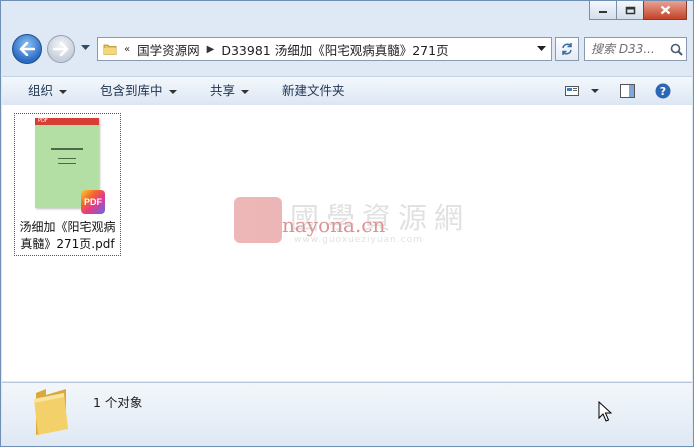 This screenshot has height=447, width=694. Describe the element at coordinates (67, 184) in the screenshot. I see `file-item-pdf: PDF PDF 汤细加《阳宅观病 真髓》271页.pdf` at that location.